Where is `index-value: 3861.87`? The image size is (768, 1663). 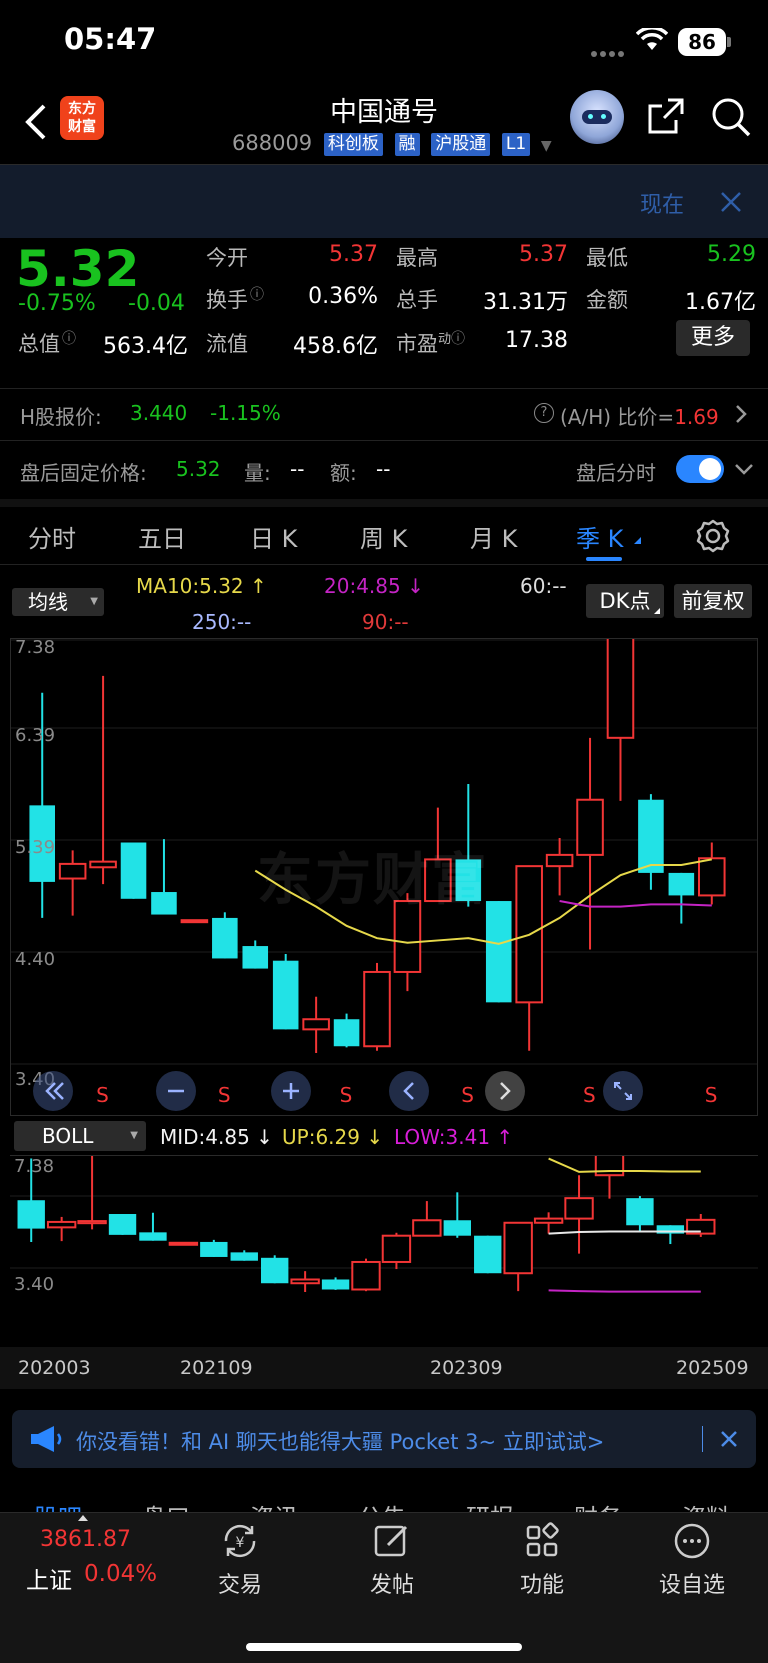 index-value: 3861.87 is located at coordinates (85, 1539).